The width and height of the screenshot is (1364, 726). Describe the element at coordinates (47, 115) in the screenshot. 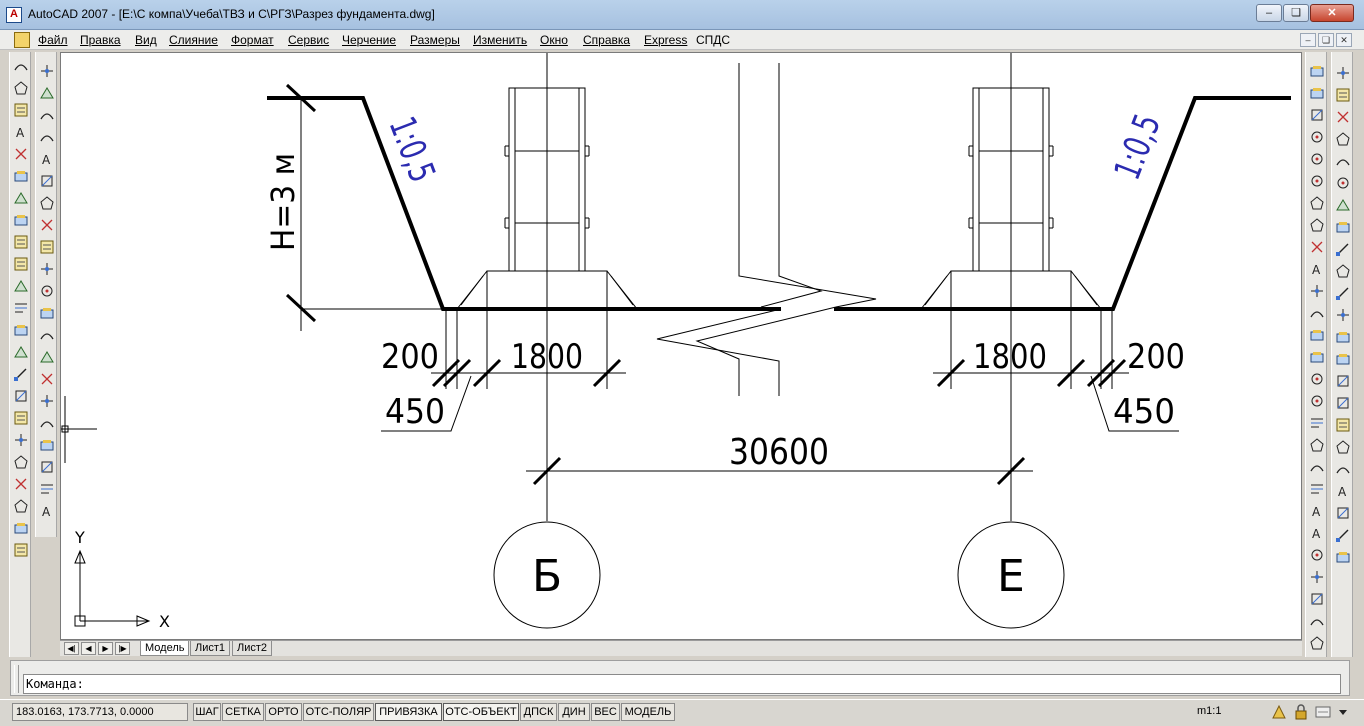

I see `polyline-icon` at that location.